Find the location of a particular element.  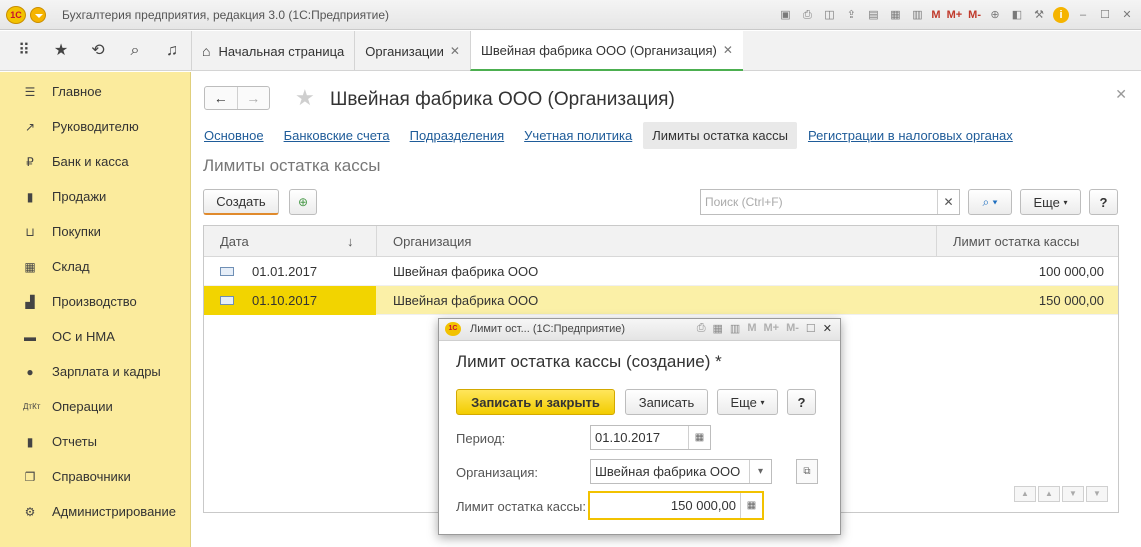

find-button: ⌕ ▾ is located at coordinates (990, 202).